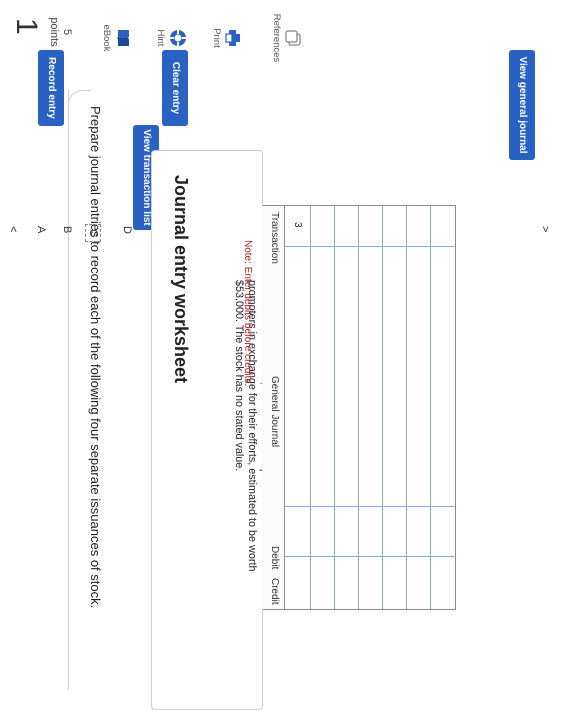 The width and height of the screenshot is (571, 710). Describe the element at coordinates (67, 229) in the screenshot. I see `tab-b: B` at that location.